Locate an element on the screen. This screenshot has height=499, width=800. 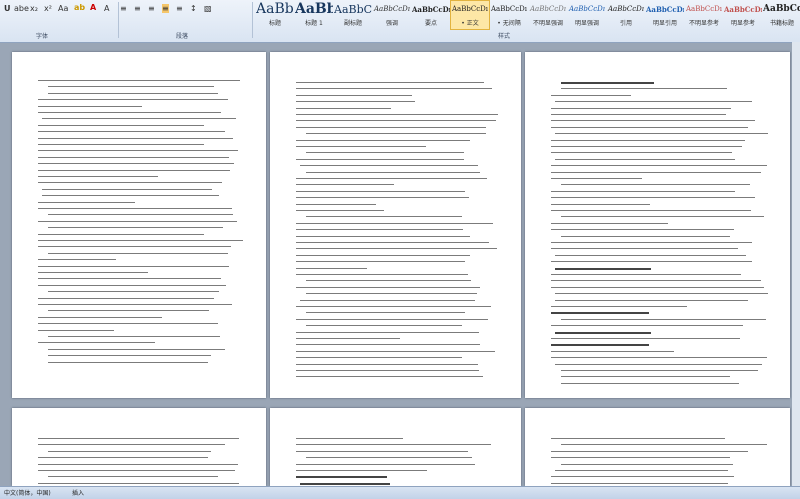
text-effects-button: Aa is located at coordinates (63, 8).